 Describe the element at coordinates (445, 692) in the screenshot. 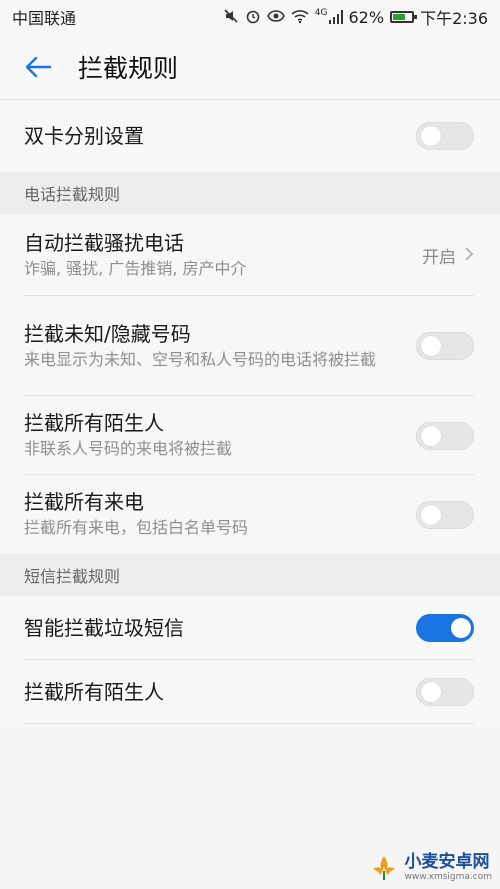

I see `sms-block-strangers-switch` at that location.